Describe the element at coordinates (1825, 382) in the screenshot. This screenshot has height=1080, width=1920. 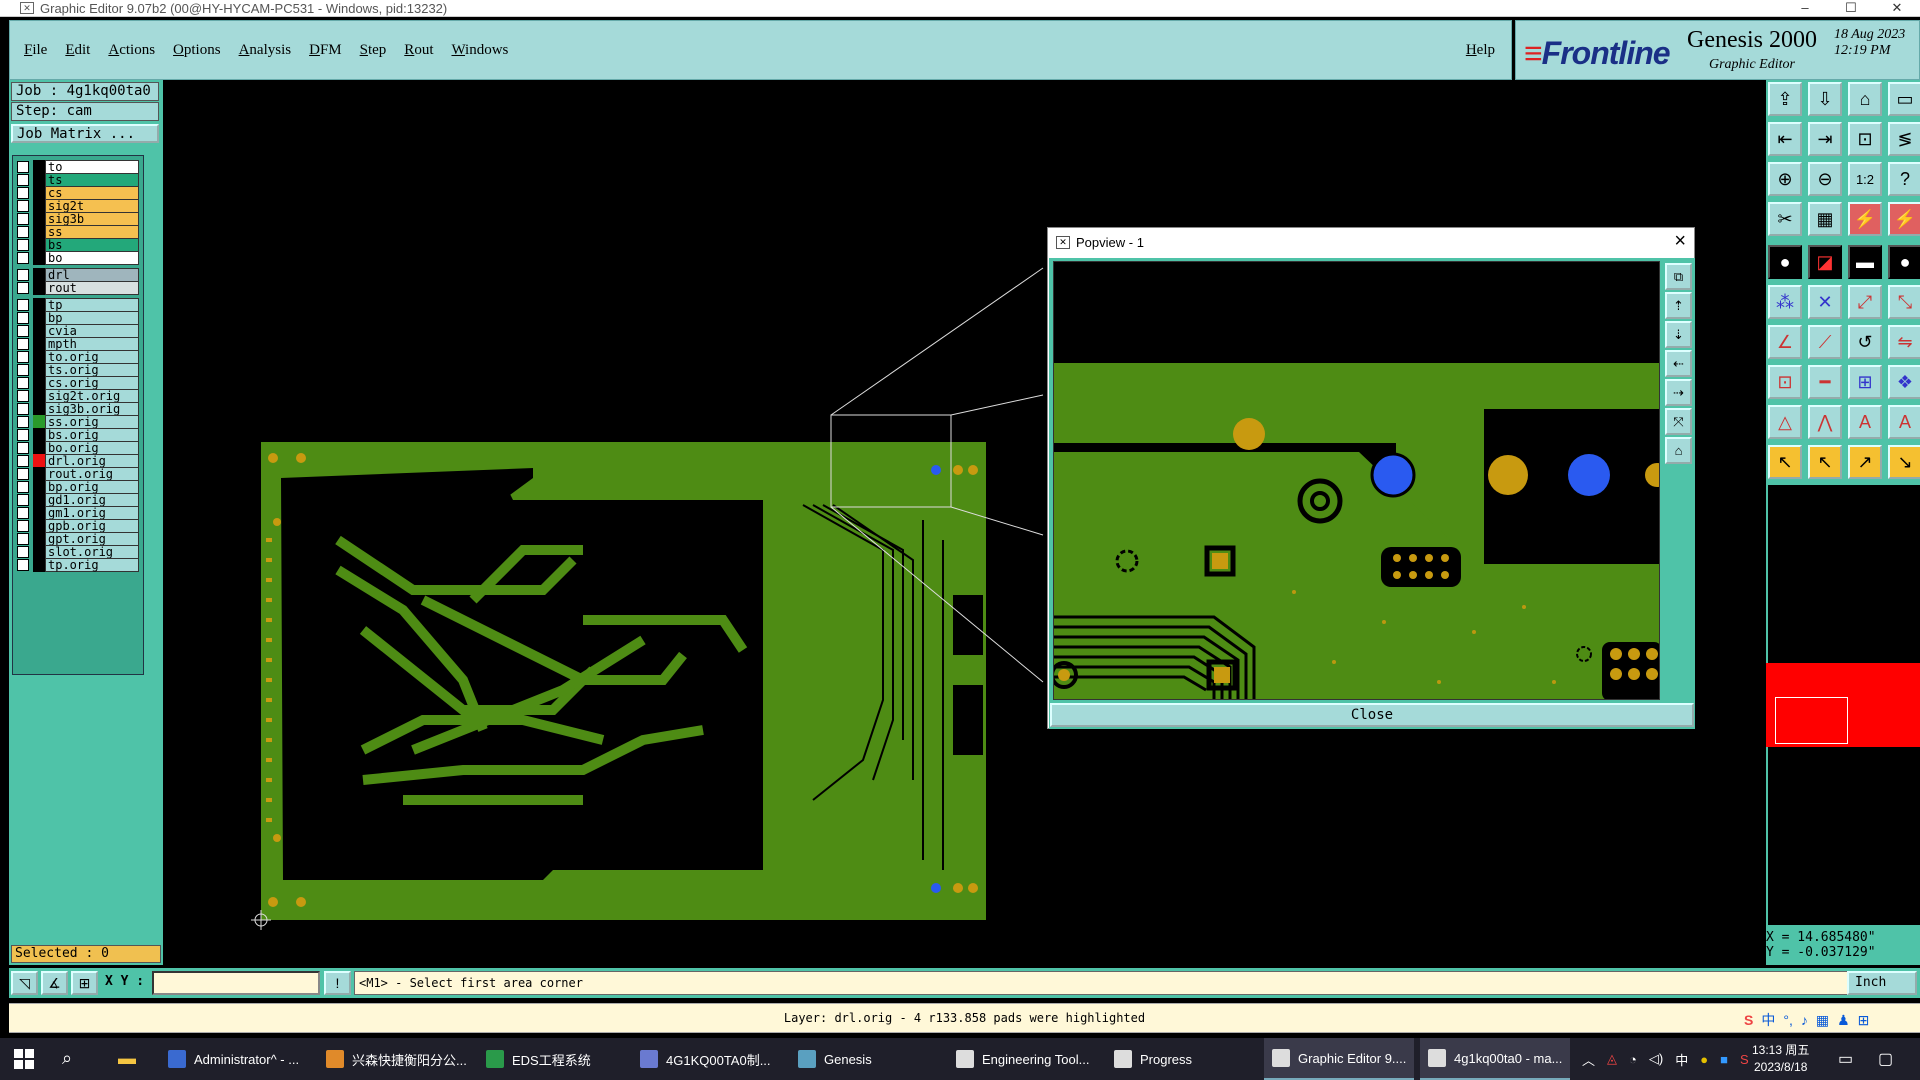
I see `minus-icon: ━` at that location.